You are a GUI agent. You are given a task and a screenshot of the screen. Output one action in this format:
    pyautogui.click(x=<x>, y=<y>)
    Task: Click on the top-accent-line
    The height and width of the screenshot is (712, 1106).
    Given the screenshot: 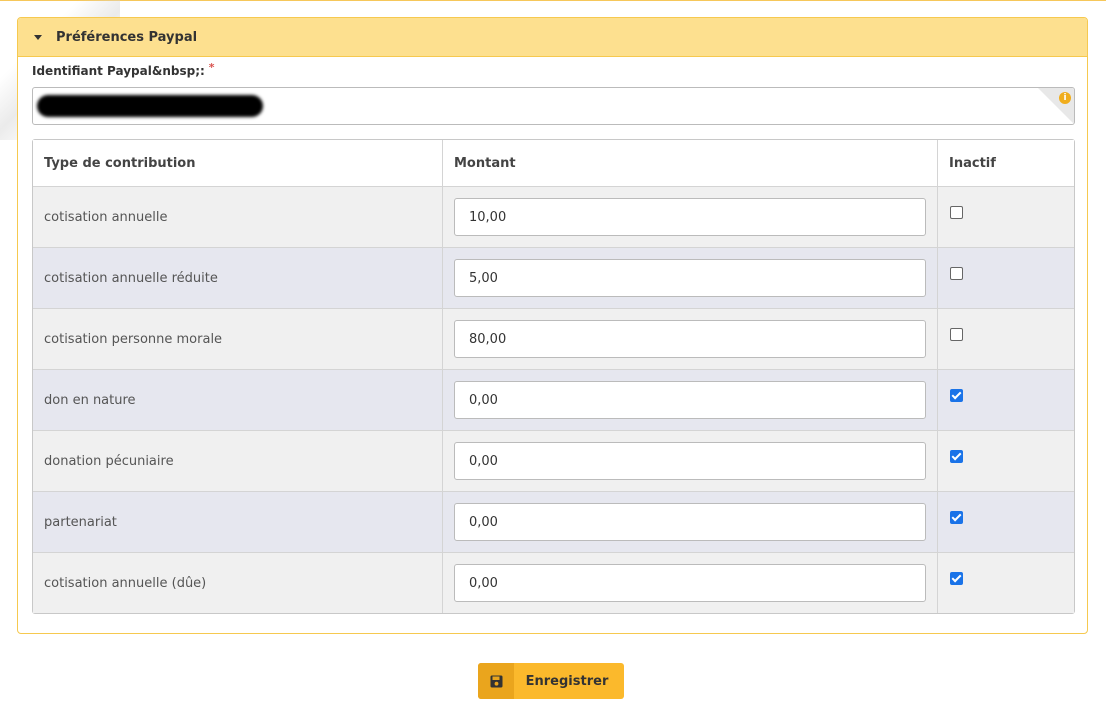 What is the action you would take?
    pyautogui.click(x=553, y=0)
    